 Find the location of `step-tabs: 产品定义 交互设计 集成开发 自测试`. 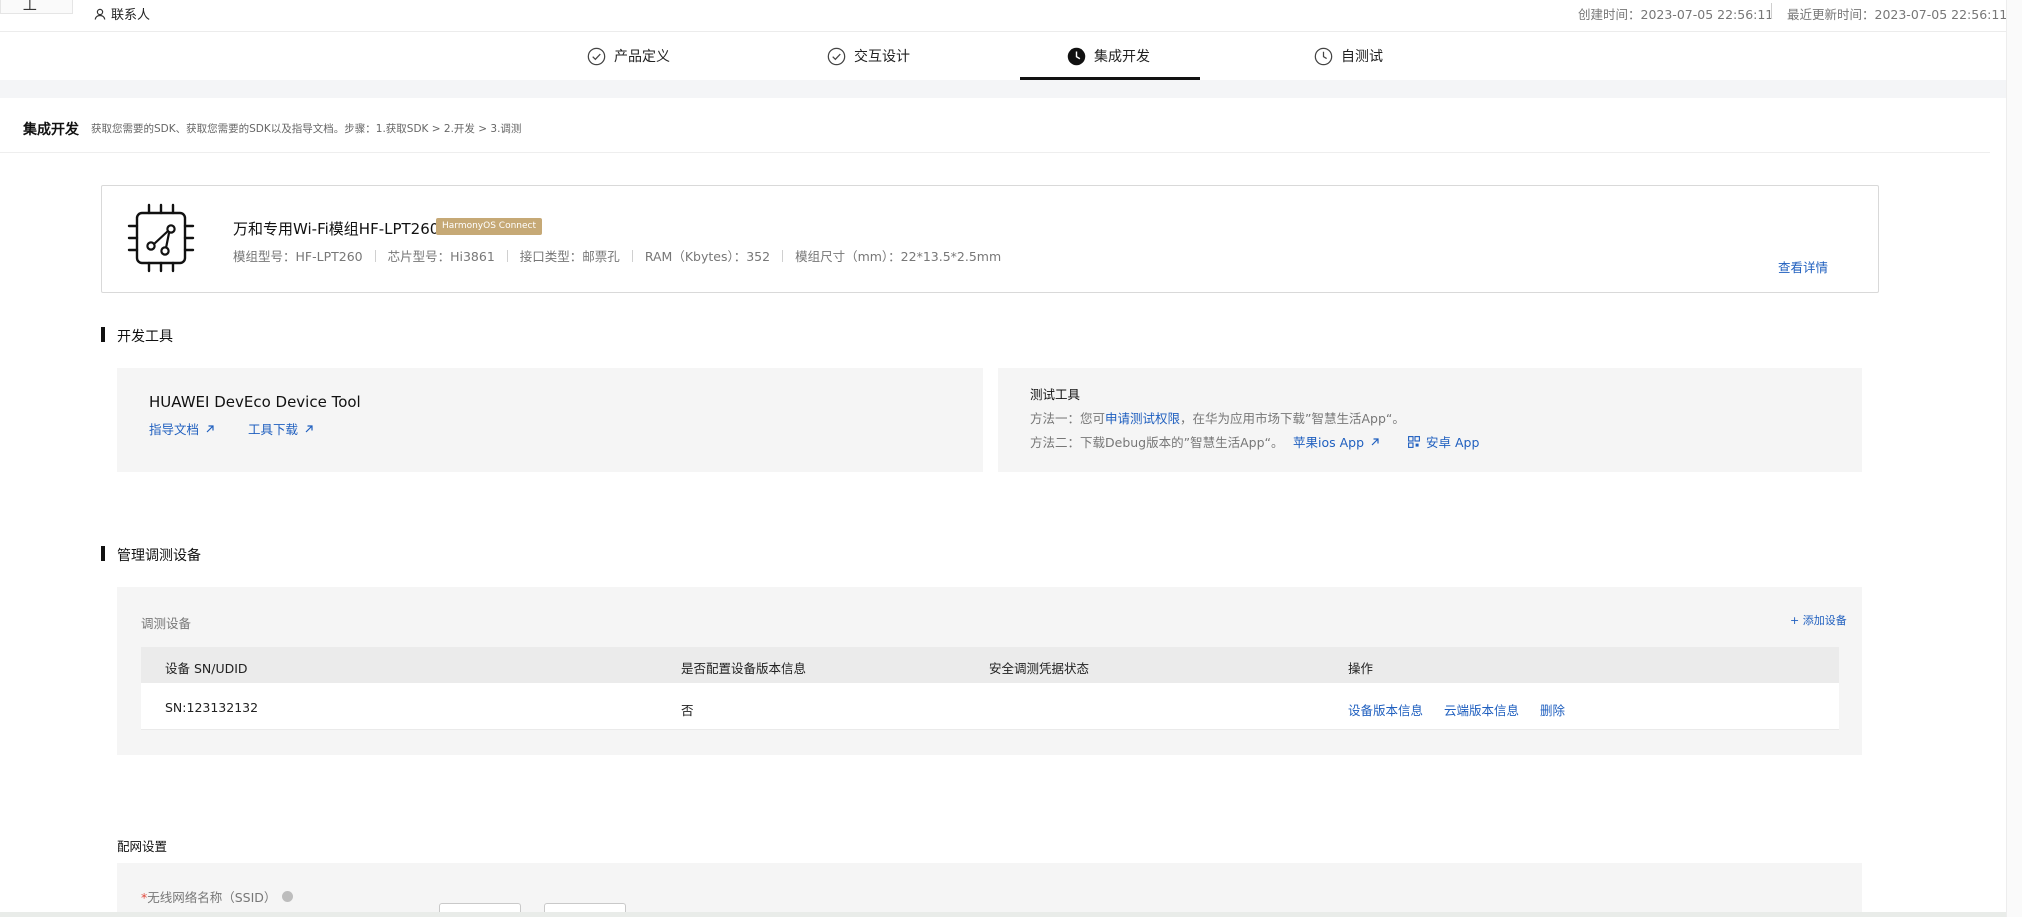

step-tabs: 产品定义 交互设计 集成开发 自测试 is located at coordinates (1003, 56).